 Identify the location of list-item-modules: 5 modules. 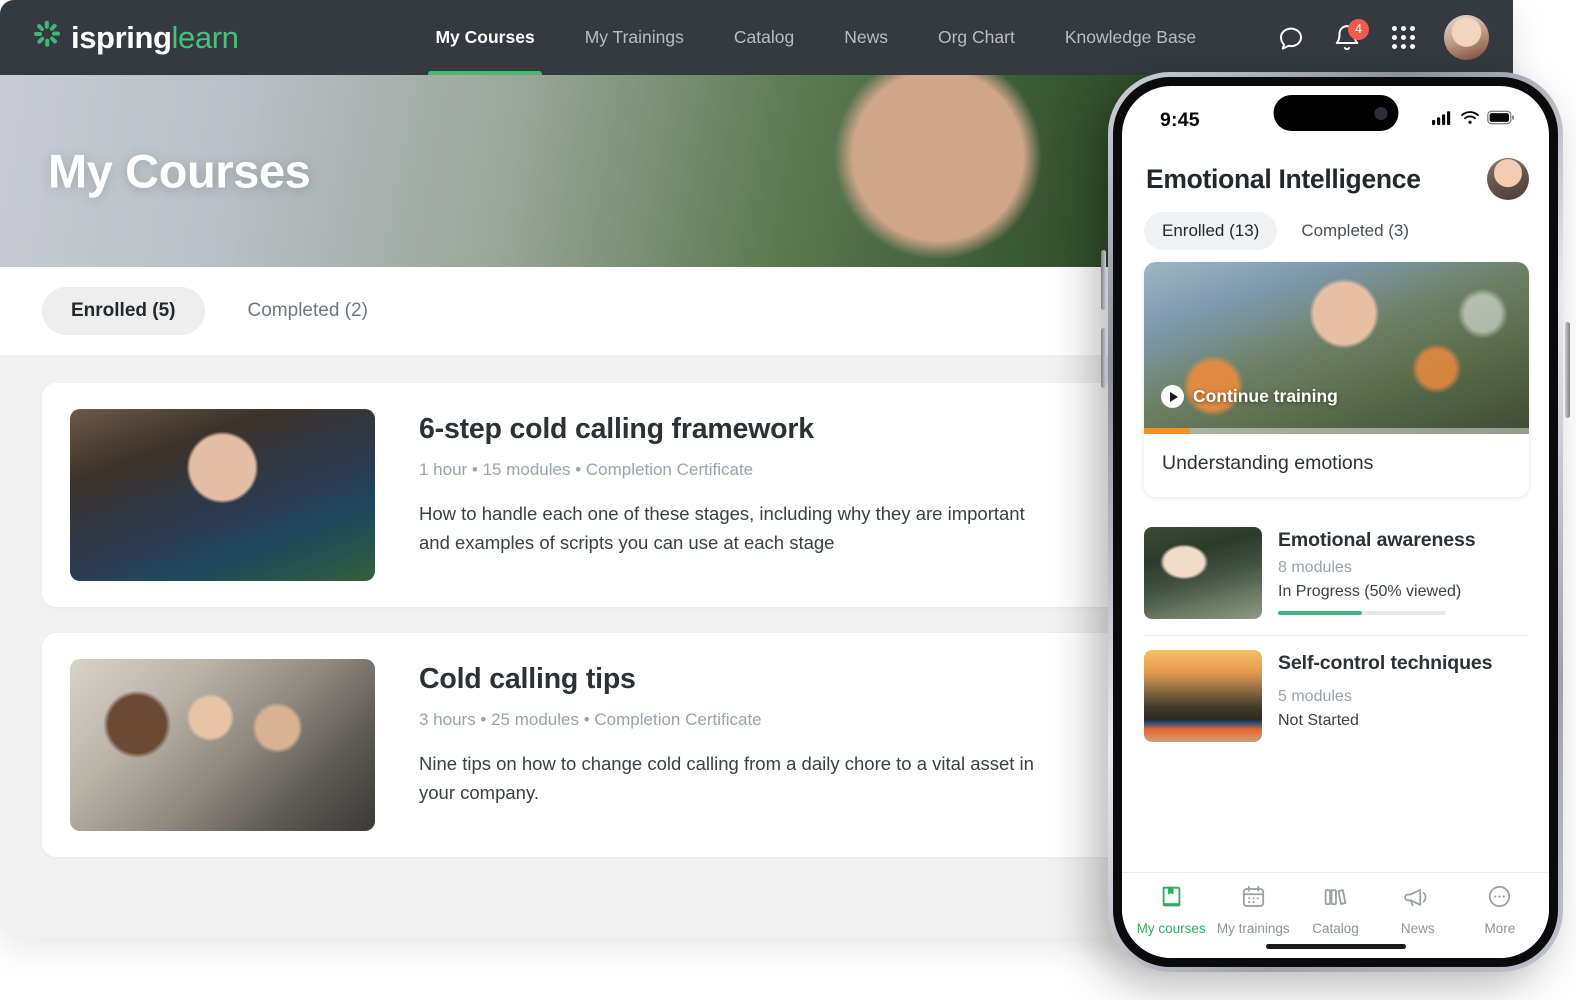
(1315, 696).